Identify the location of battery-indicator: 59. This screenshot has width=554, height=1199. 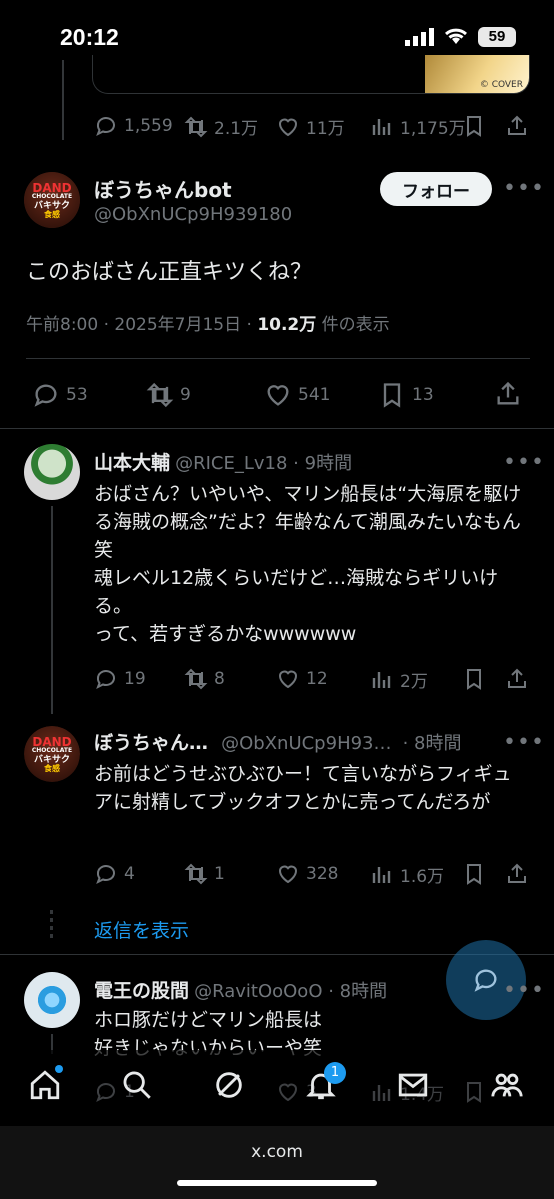
(497, 37).